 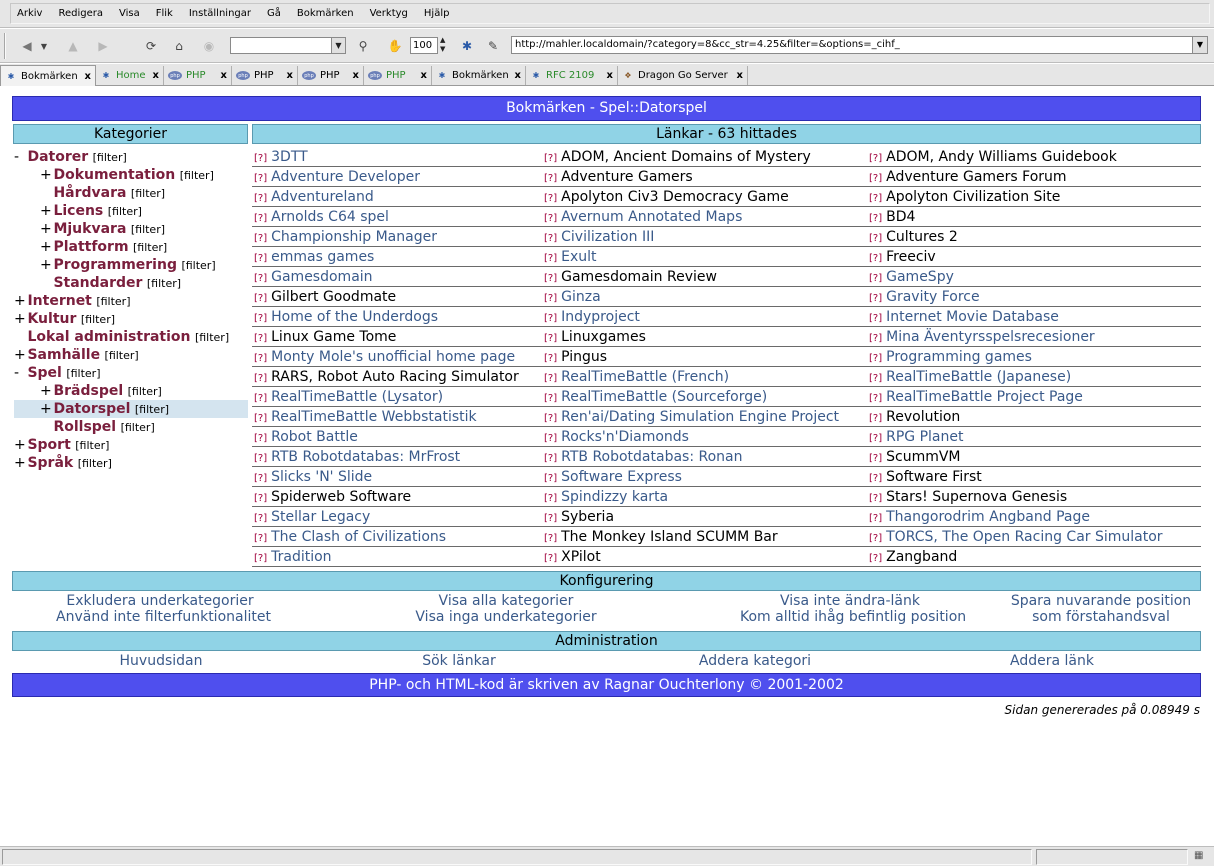 What do you see at coordinates (322, 257) in the screenshot?
I see `bookmark-link: emmas games` at bounding box center [322, 257].